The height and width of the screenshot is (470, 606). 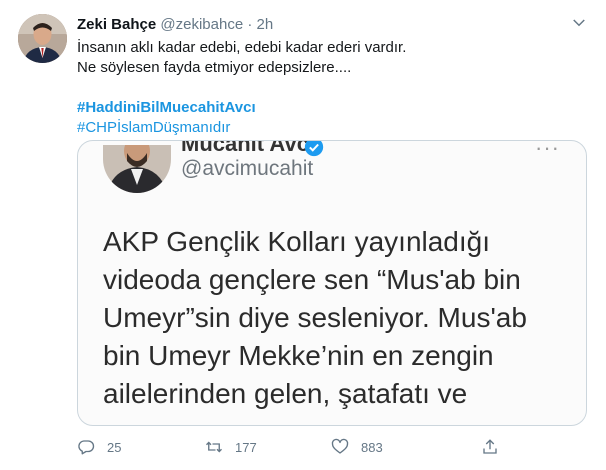 I want to click on reply-count: 25, so click(x=114, y=447).